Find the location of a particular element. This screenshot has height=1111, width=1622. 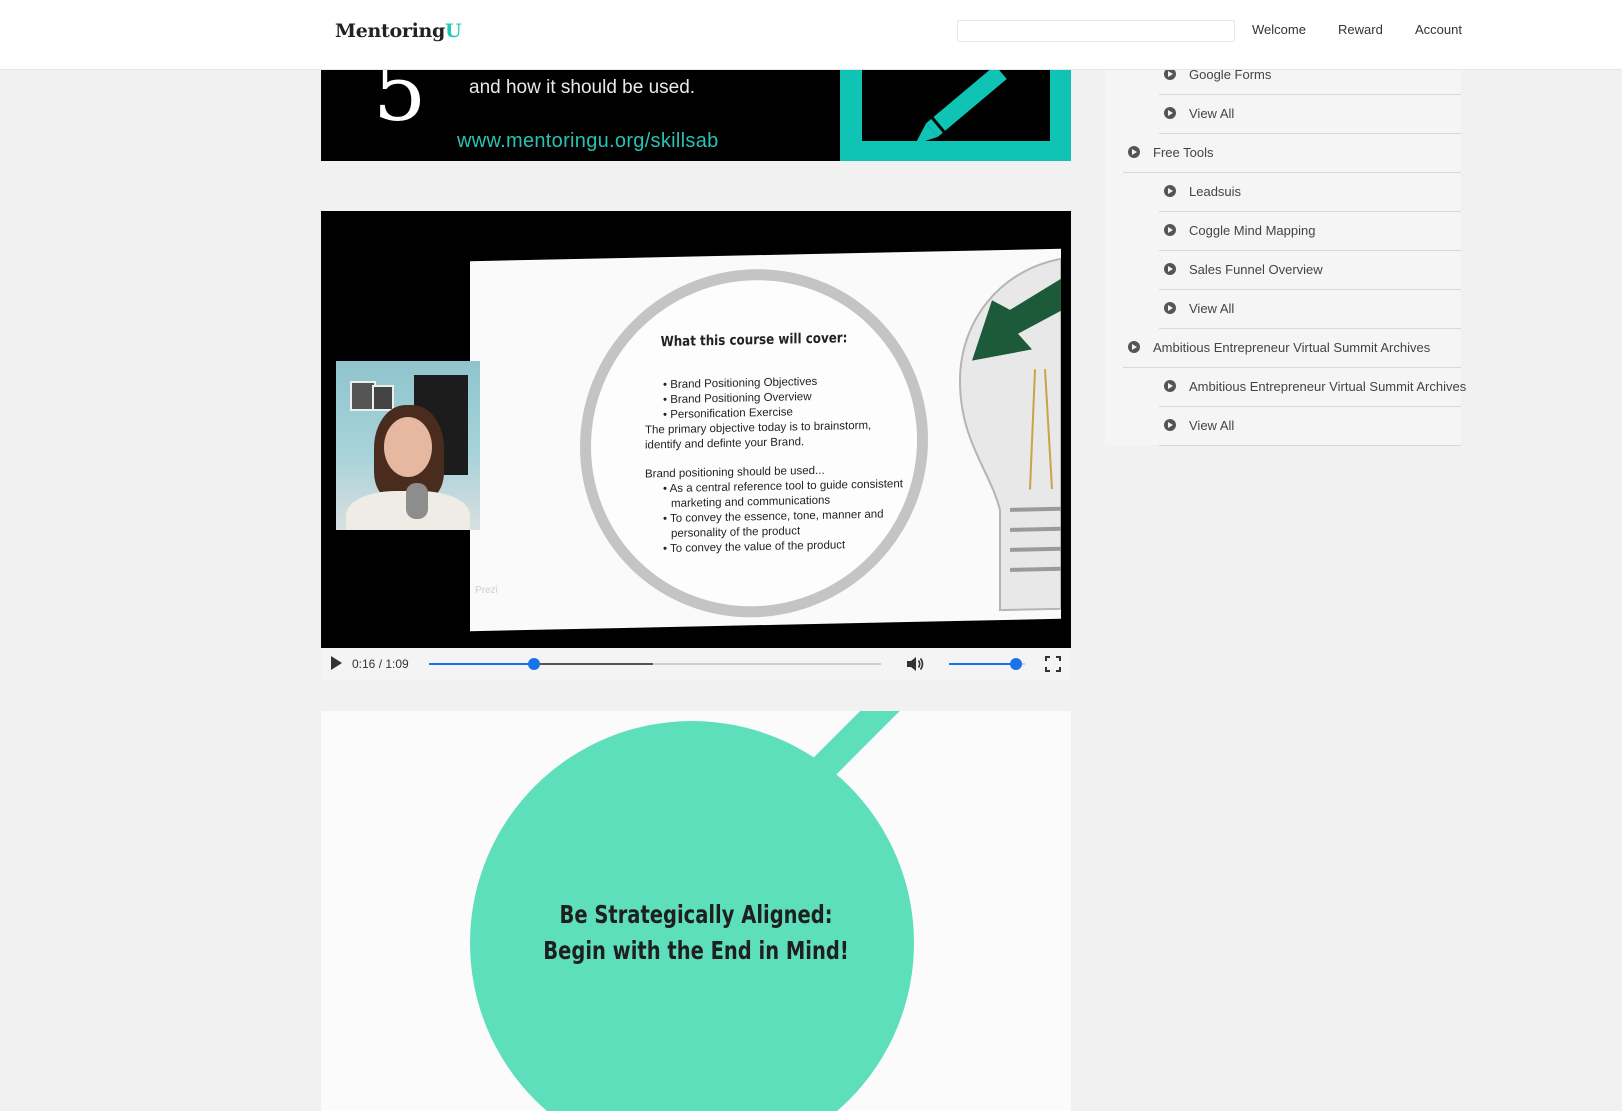

search-input is located at coordinates (1096, 31).